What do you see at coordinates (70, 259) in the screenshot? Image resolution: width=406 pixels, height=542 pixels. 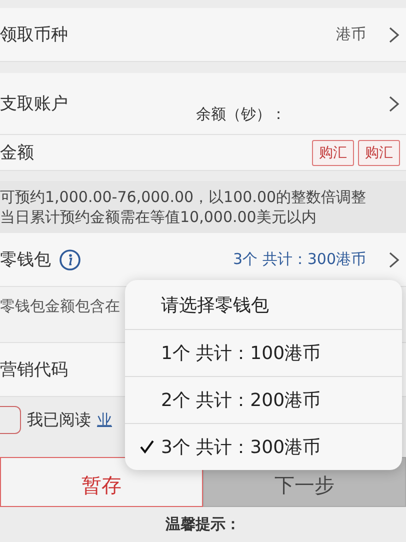 I see `info-icon` at bounding box center [70, 259].